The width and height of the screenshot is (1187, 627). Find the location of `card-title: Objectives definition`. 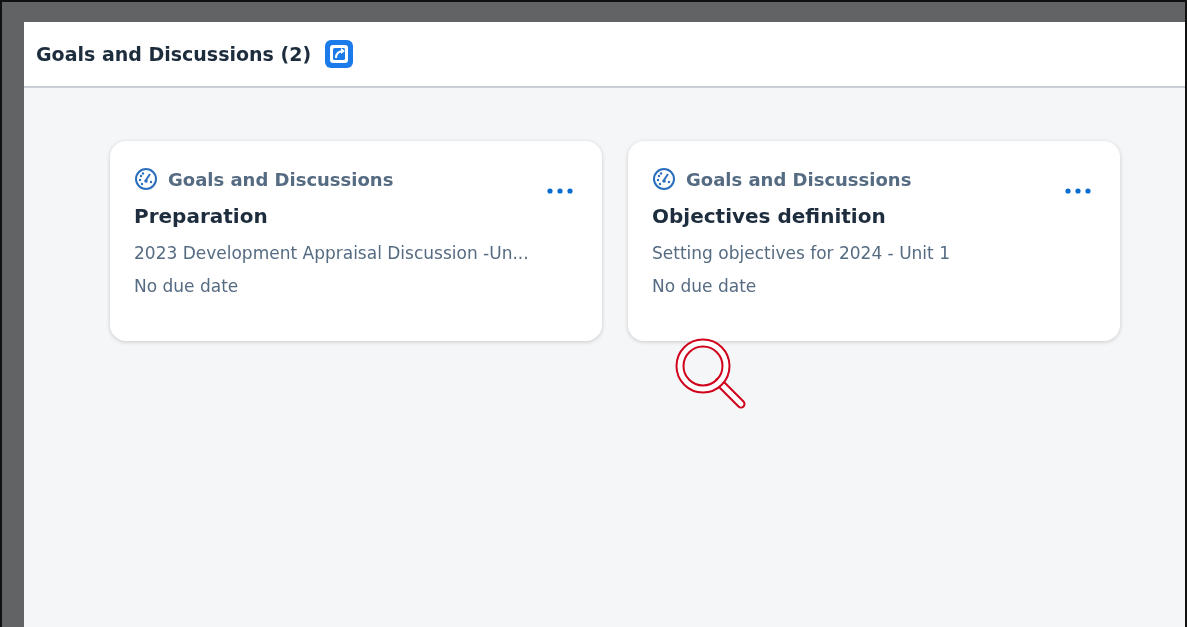

card-title: Objectives definition is located at coordinates (874, 216).